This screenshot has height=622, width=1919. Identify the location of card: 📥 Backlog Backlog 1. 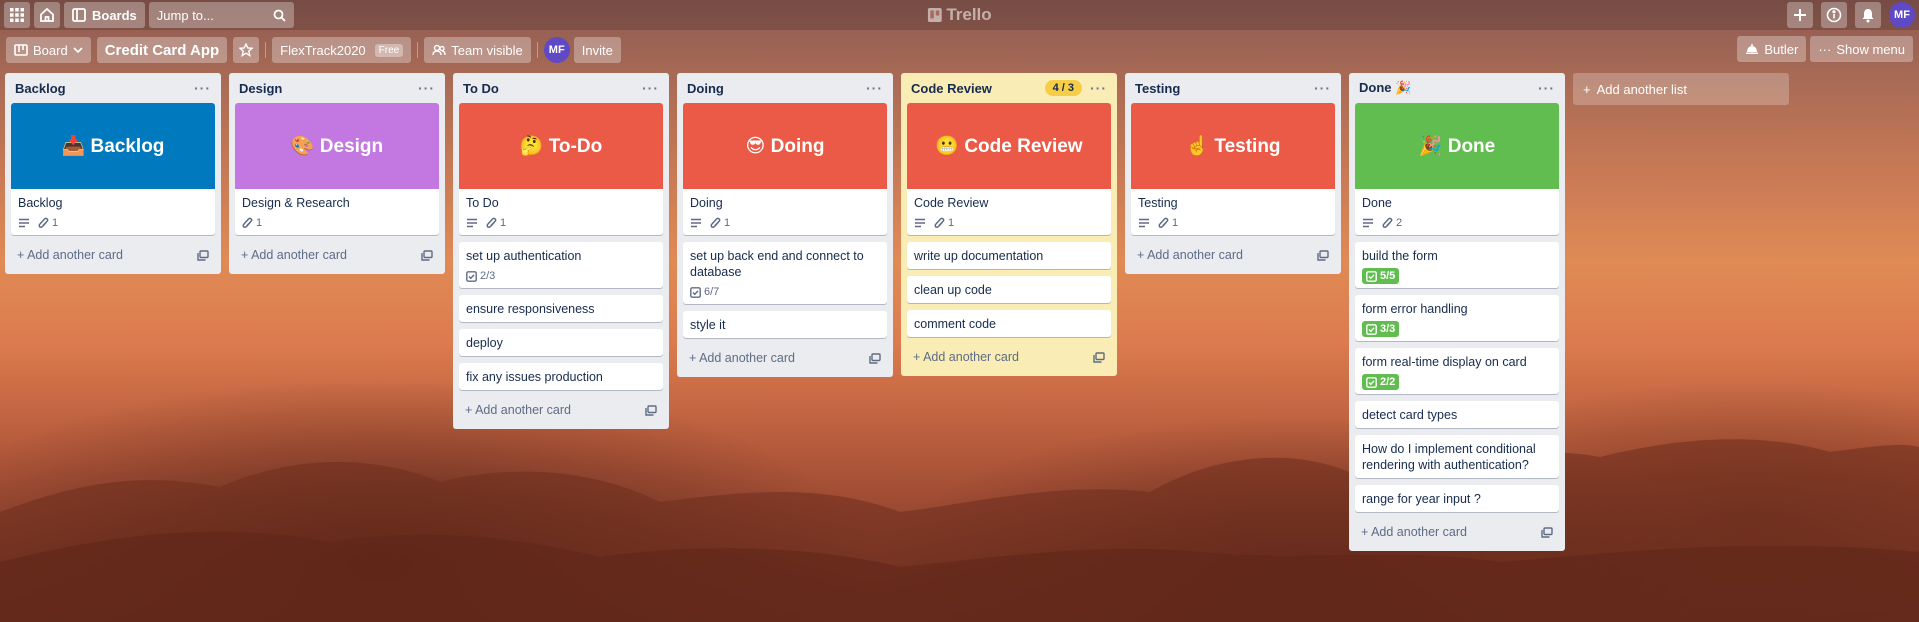
(113, 169).